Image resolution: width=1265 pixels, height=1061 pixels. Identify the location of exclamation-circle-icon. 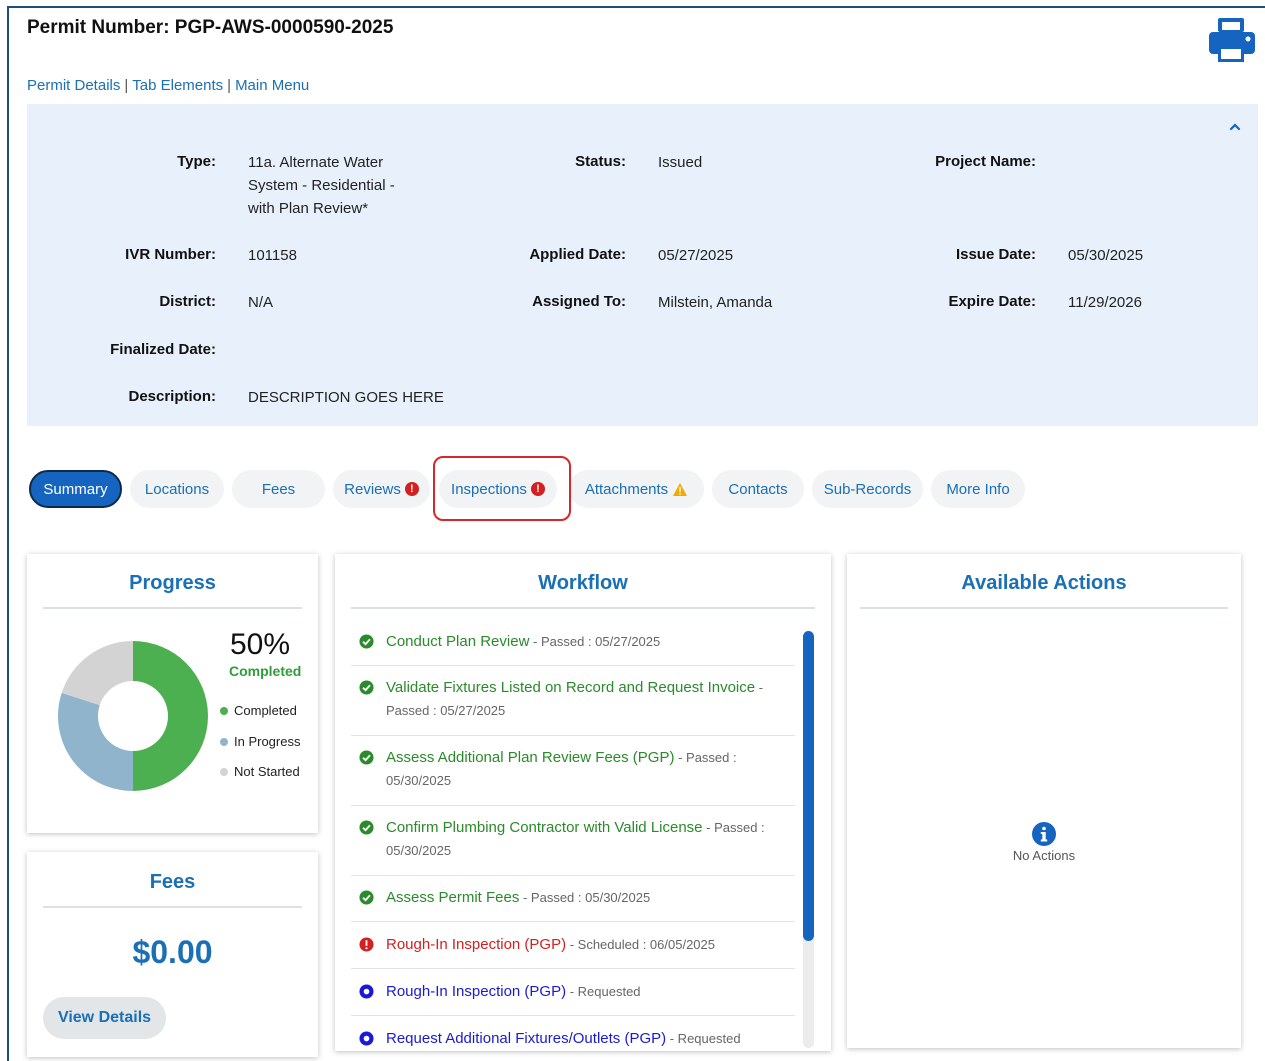
(366, 944).